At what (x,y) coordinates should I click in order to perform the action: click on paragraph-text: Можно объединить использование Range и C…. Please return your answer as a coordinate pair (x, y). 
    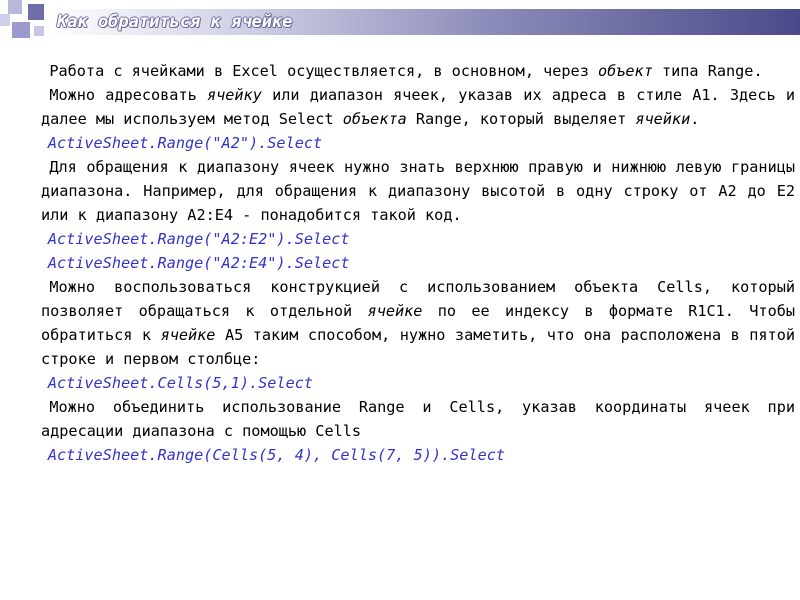
    Looking at the image, I should click on (418, 419).